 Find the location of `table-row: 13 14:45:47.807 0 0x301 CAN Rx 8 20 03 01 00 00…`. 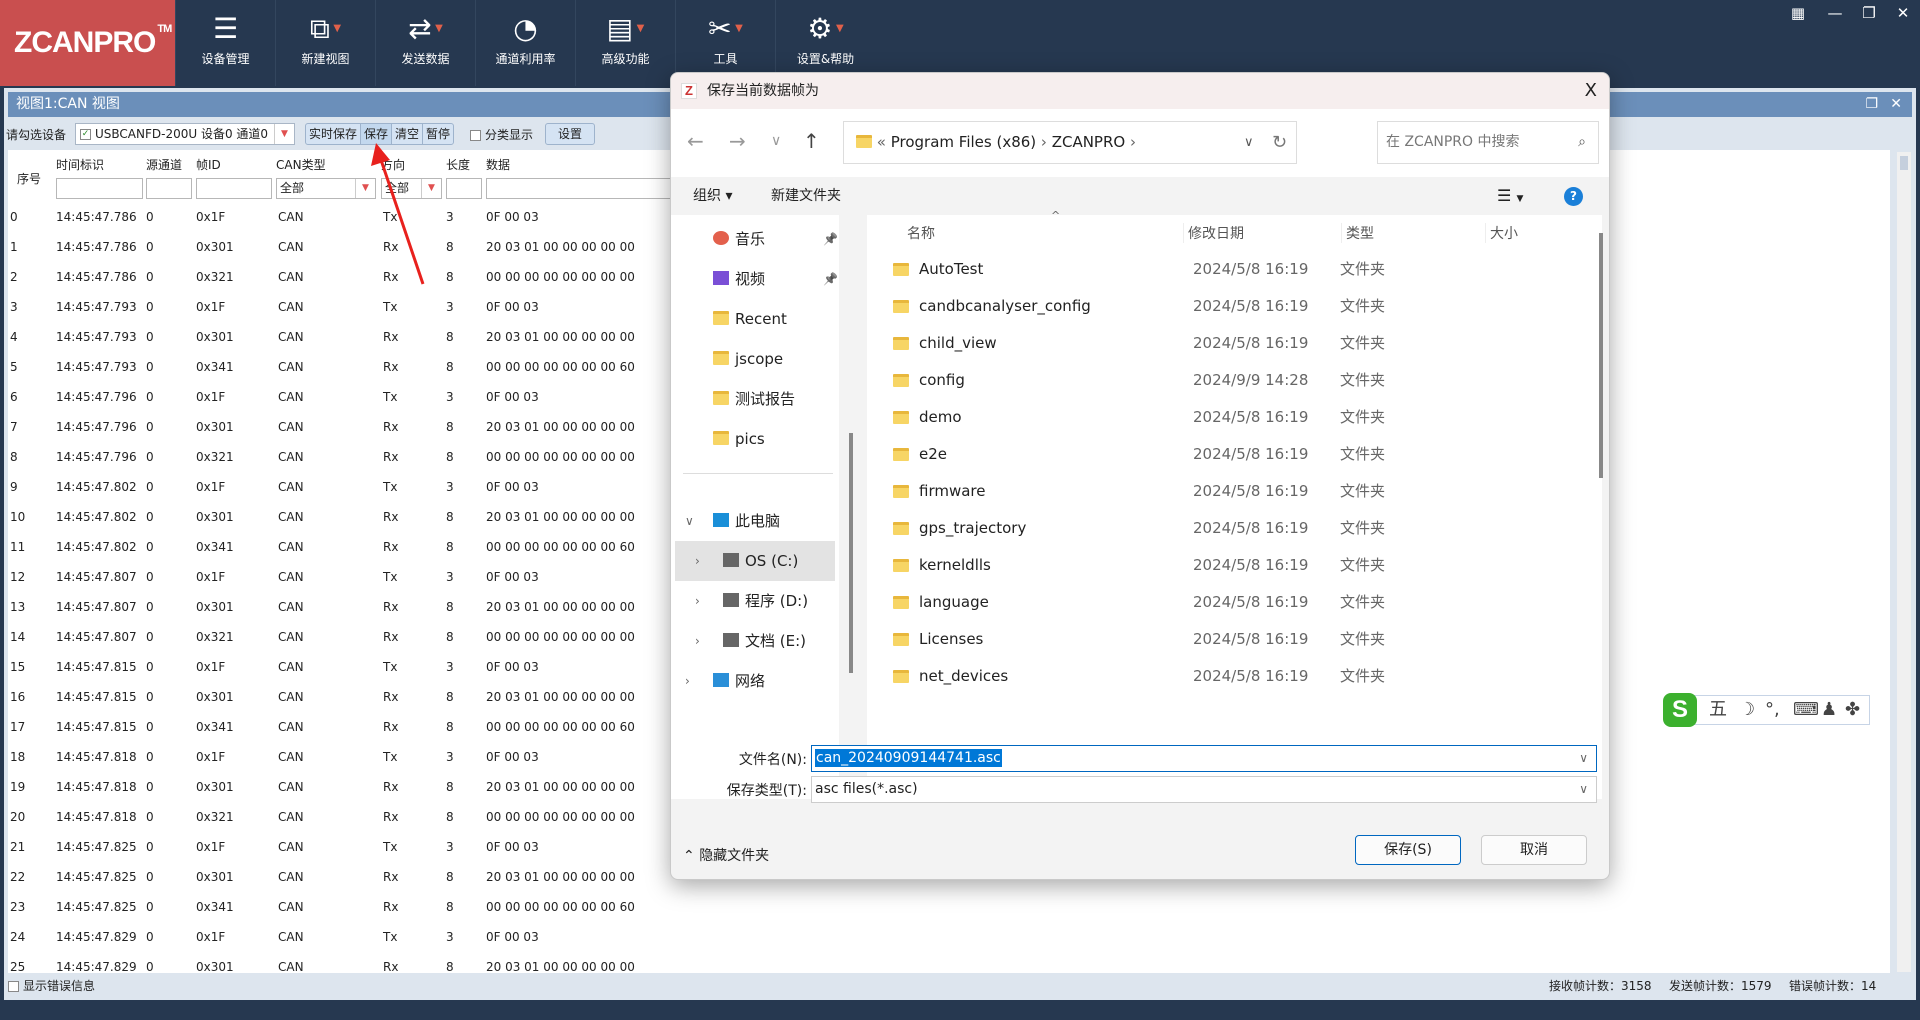

table-row: 13 14:45:47.807 0 0x301 CAN Rx 8 20 03 01 00 00… is located at coordinates (348, 607).